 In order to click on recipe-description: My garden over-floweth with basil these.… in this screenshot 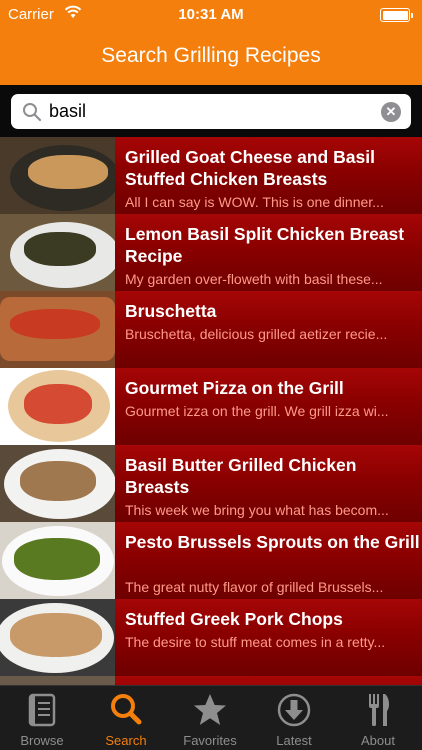, I will do `click(254, 279)`.